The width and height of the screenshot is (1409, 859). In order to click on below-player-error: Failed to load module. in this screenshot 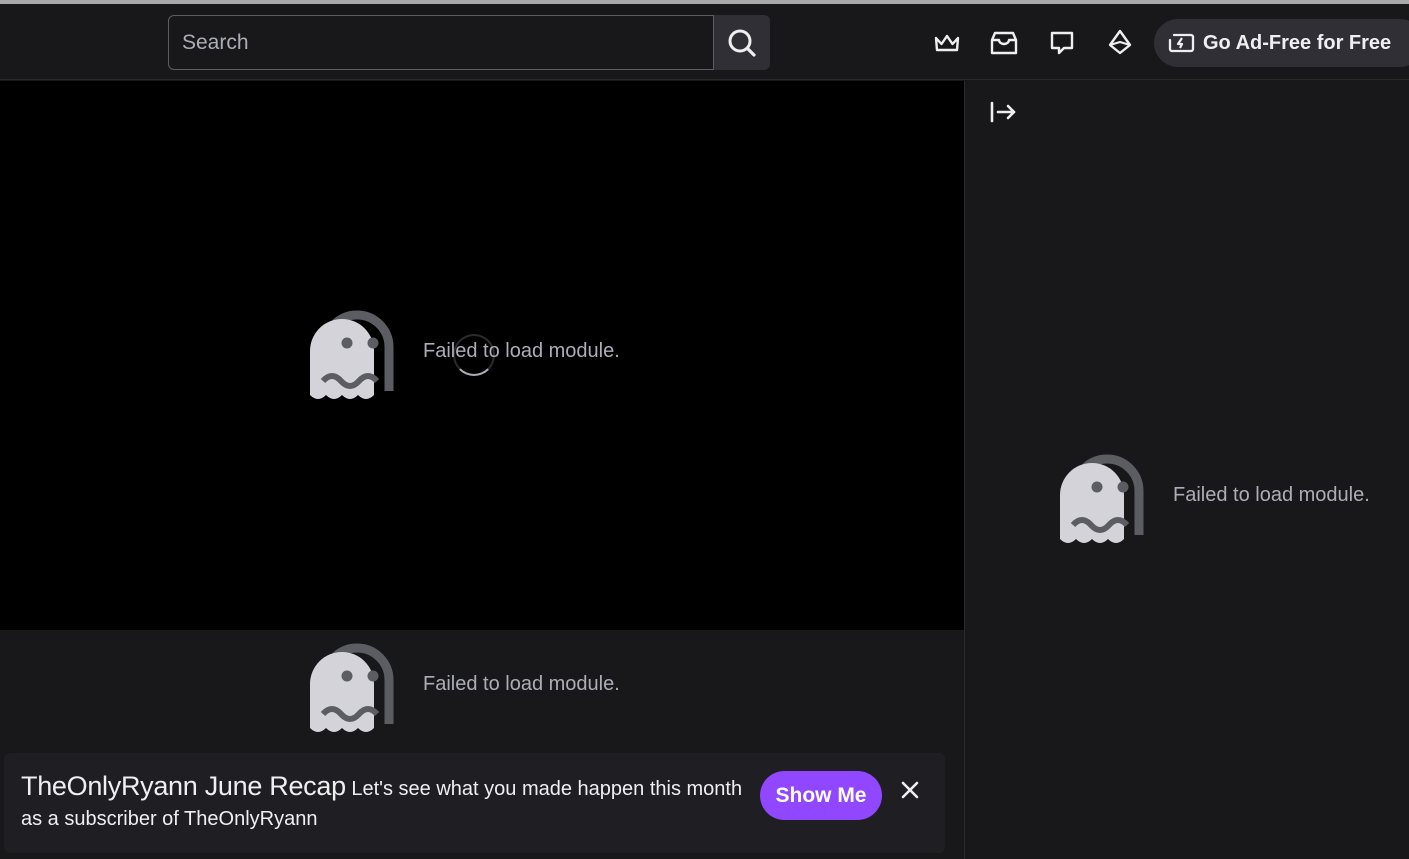, I will do `click(464, 684)`.